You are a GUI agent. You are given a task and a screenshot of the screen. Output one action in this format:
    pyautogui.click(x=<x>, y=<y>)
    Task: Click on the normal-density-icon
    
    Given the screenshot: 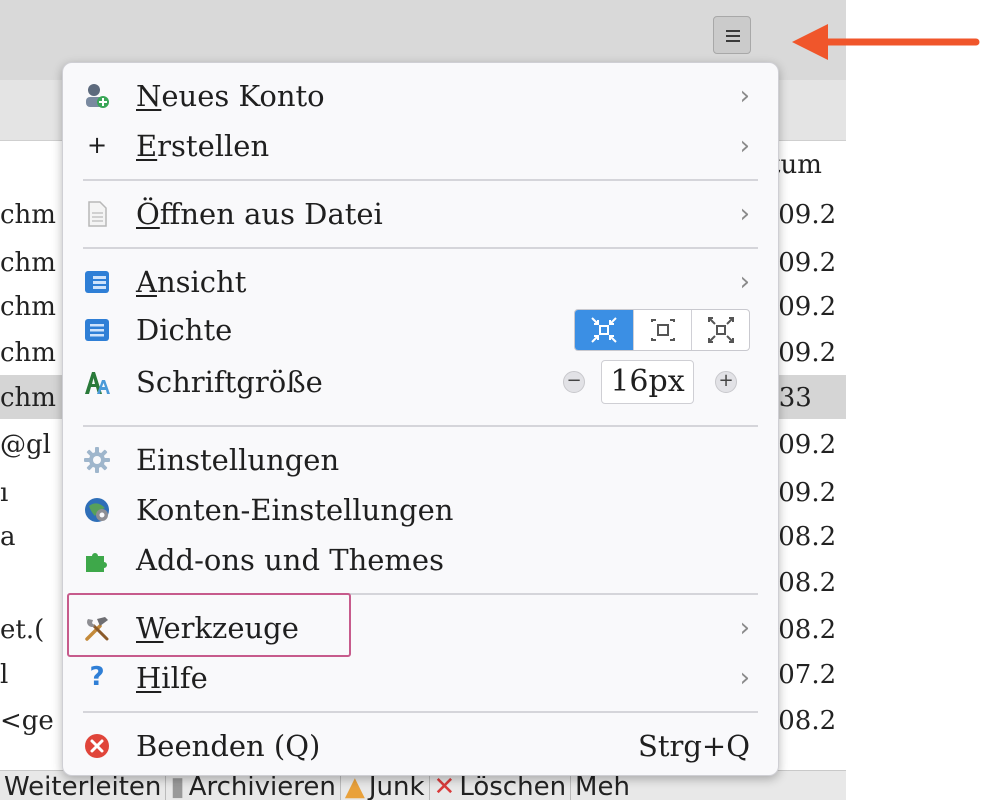 What is the action you would take?
    pyautogui.click(x=663, y=330)
    